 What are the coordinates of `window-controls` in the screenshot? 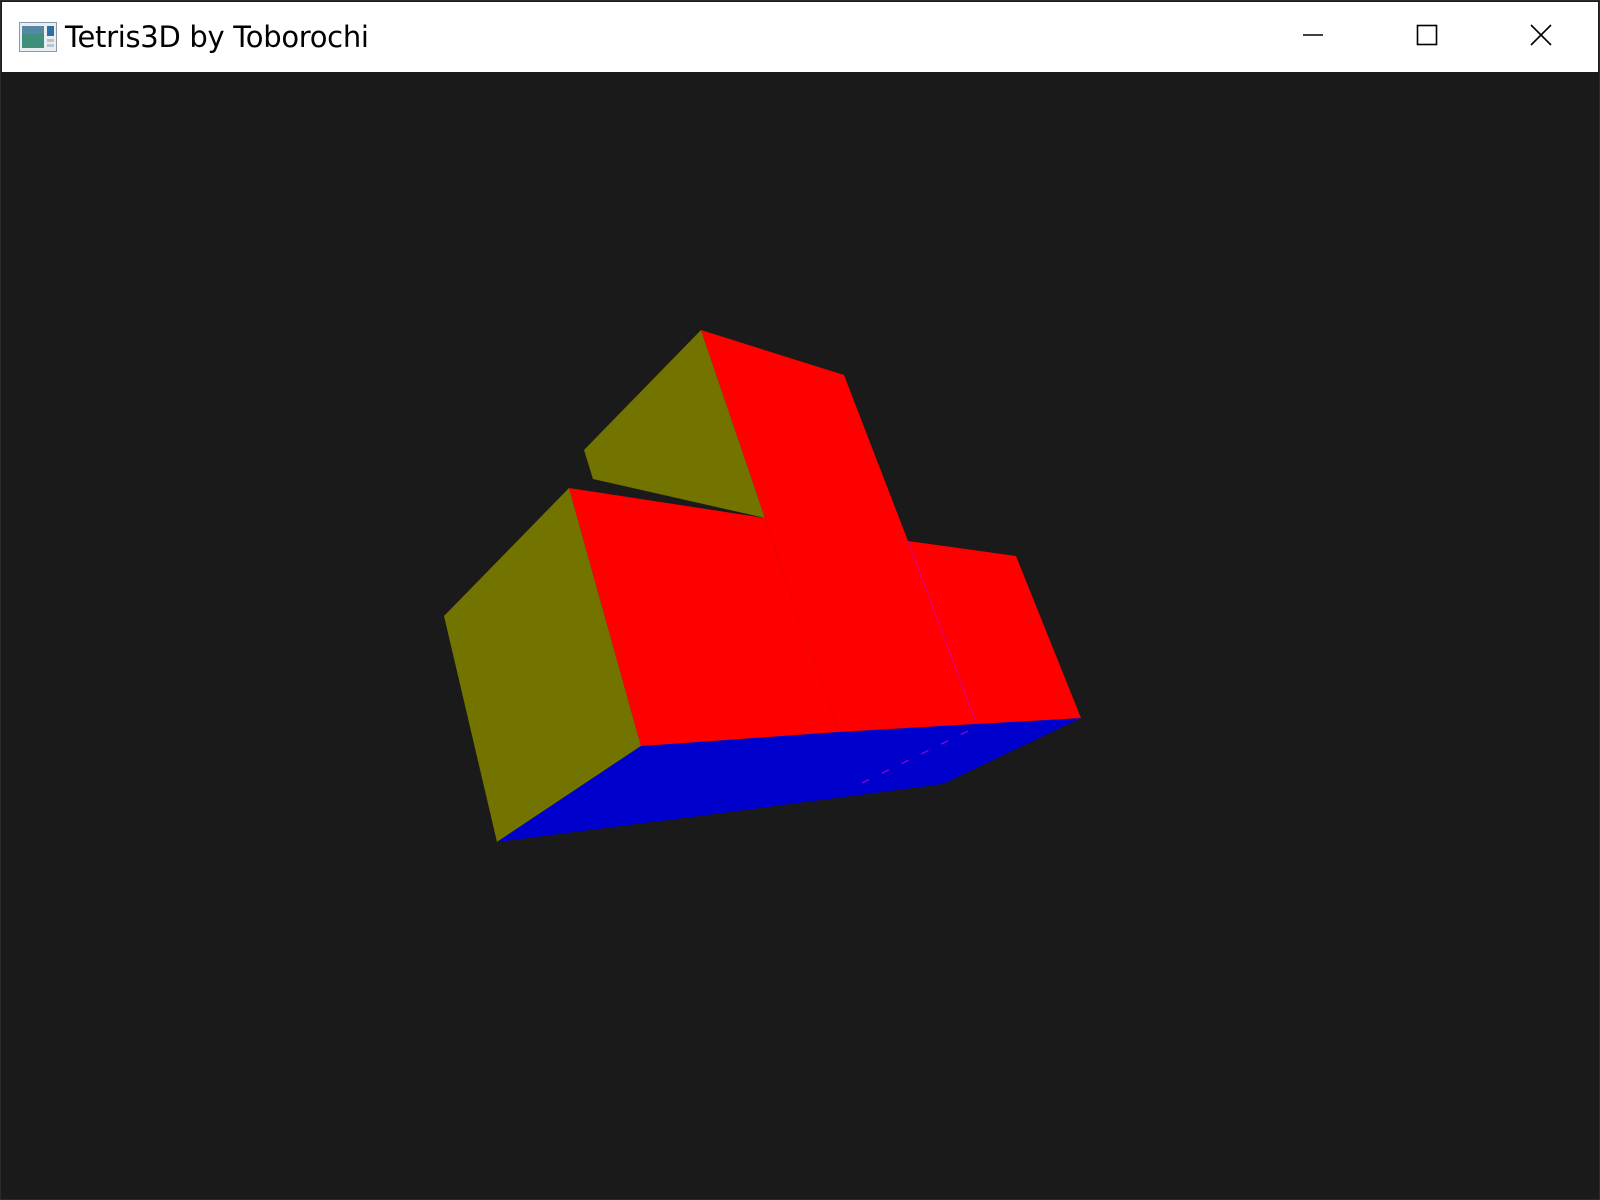 It's located at (1427, 37).